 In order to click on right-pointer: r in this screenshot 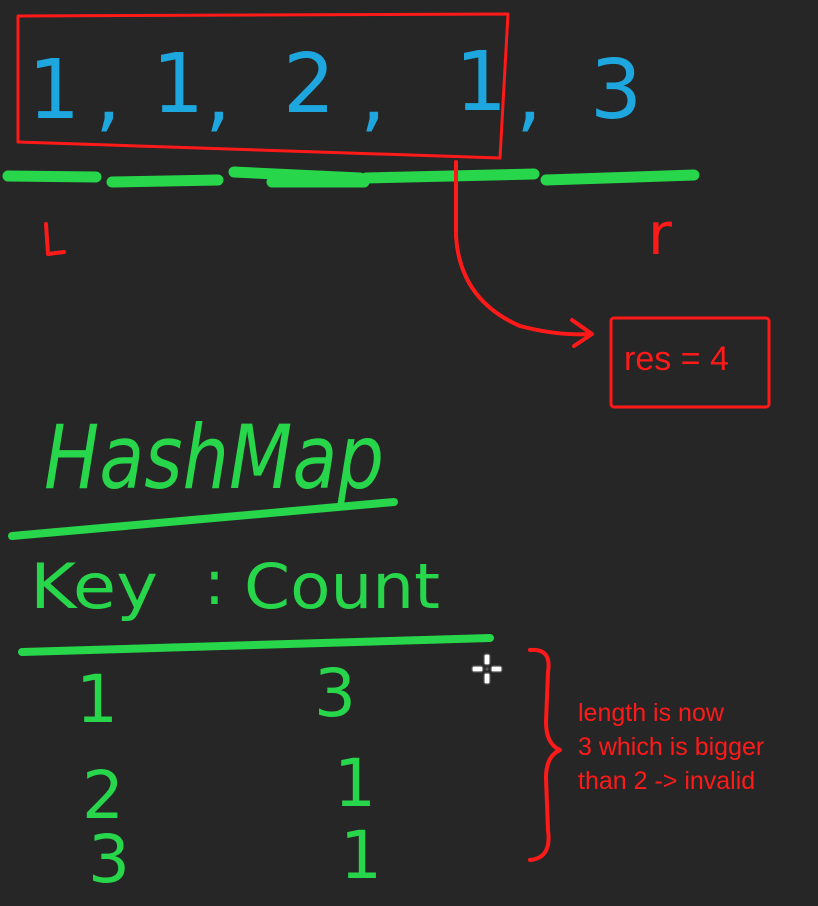, I will do `click(660, 234)`.